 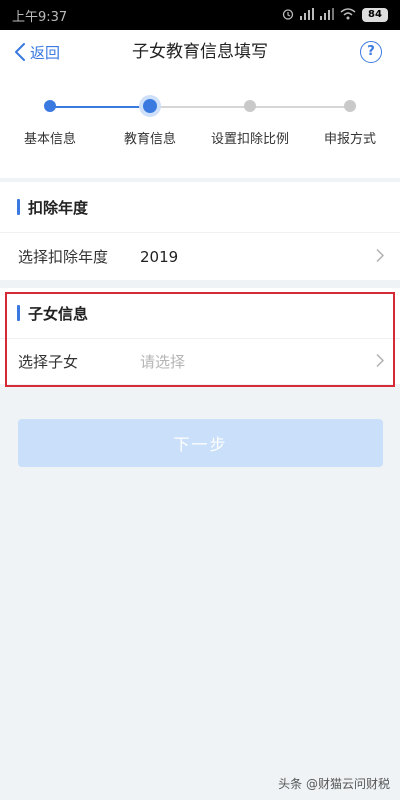 What do you see at coordinates (200, 313) in the screenshot?
I see `section-header: 子女信息` at bounding box center [200, 313].